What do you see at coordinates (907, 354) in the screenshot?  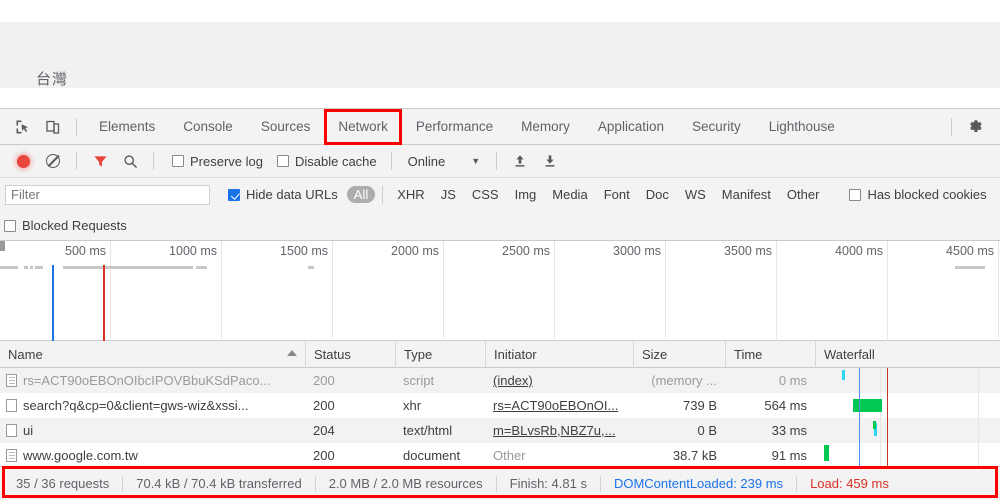 I see `column-header-waterfall: Waterfall` at bounding box center [907, 354].